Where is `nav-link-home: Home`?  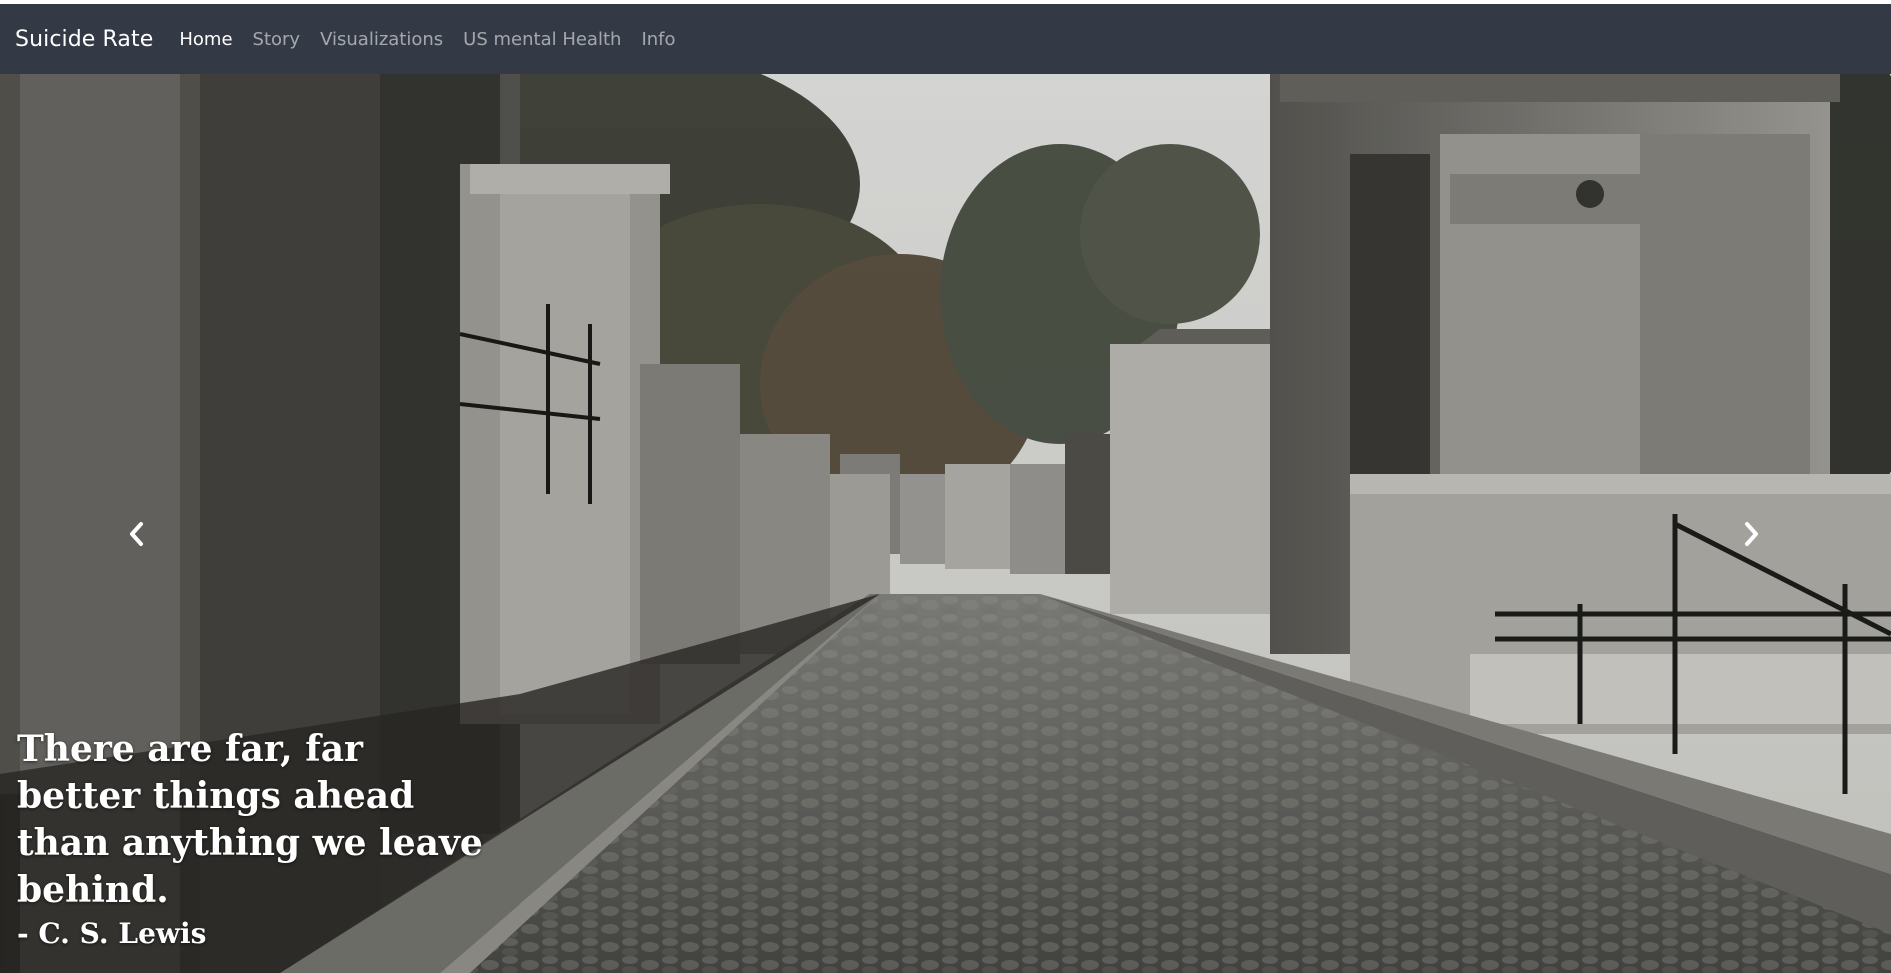
nav-link-home: Home is located at coordinates (205, 39).